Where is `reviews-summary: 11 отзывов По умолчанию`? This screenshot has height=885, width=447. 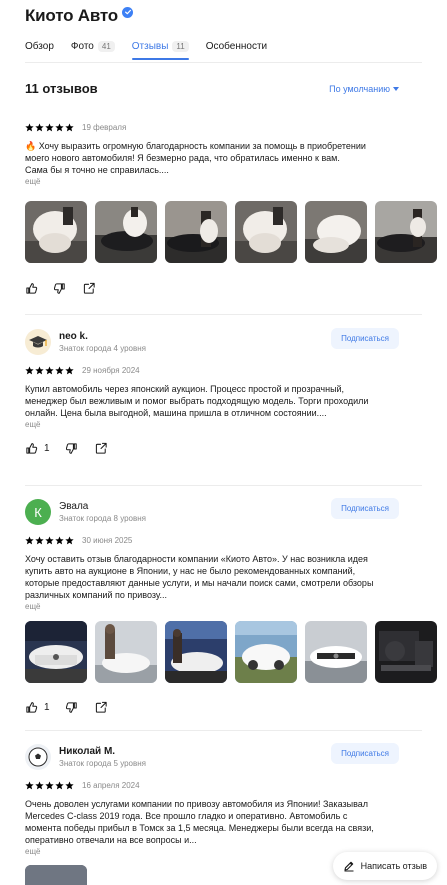
reviews-summary: 11 отзывов По умолчанию is located at coordinates (212, 88).